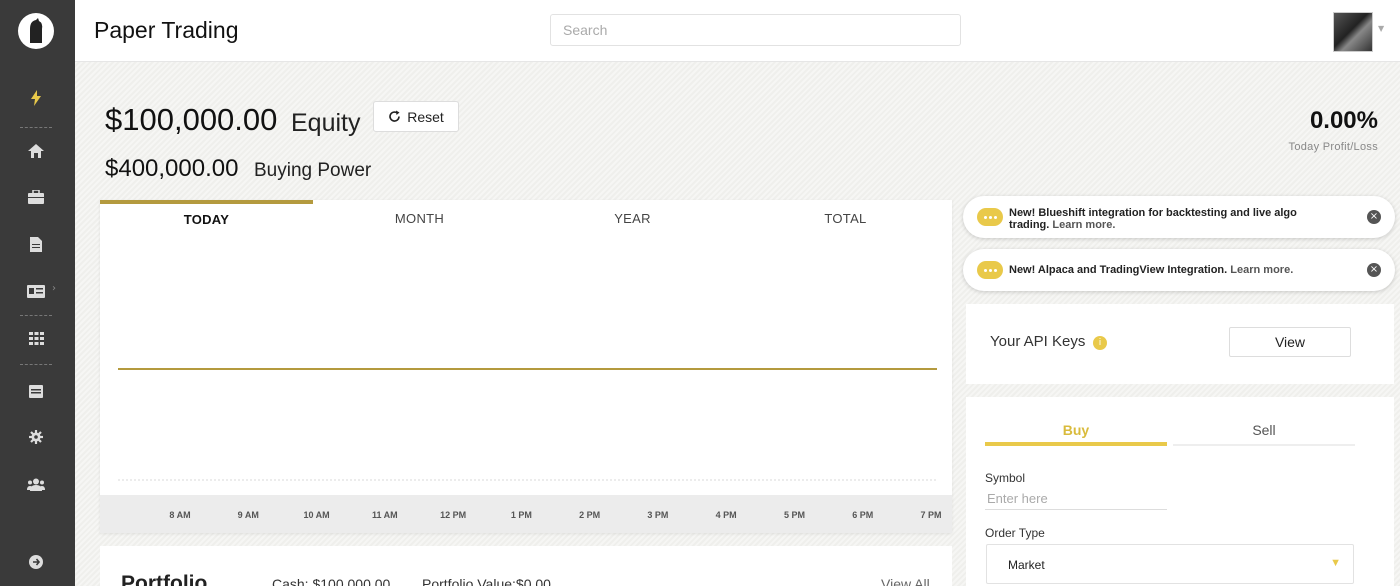 Image resolution: width=1400 pixels, height=586 pixels. I want to click on x-tick-label: 11 AM, so click(384, 515).